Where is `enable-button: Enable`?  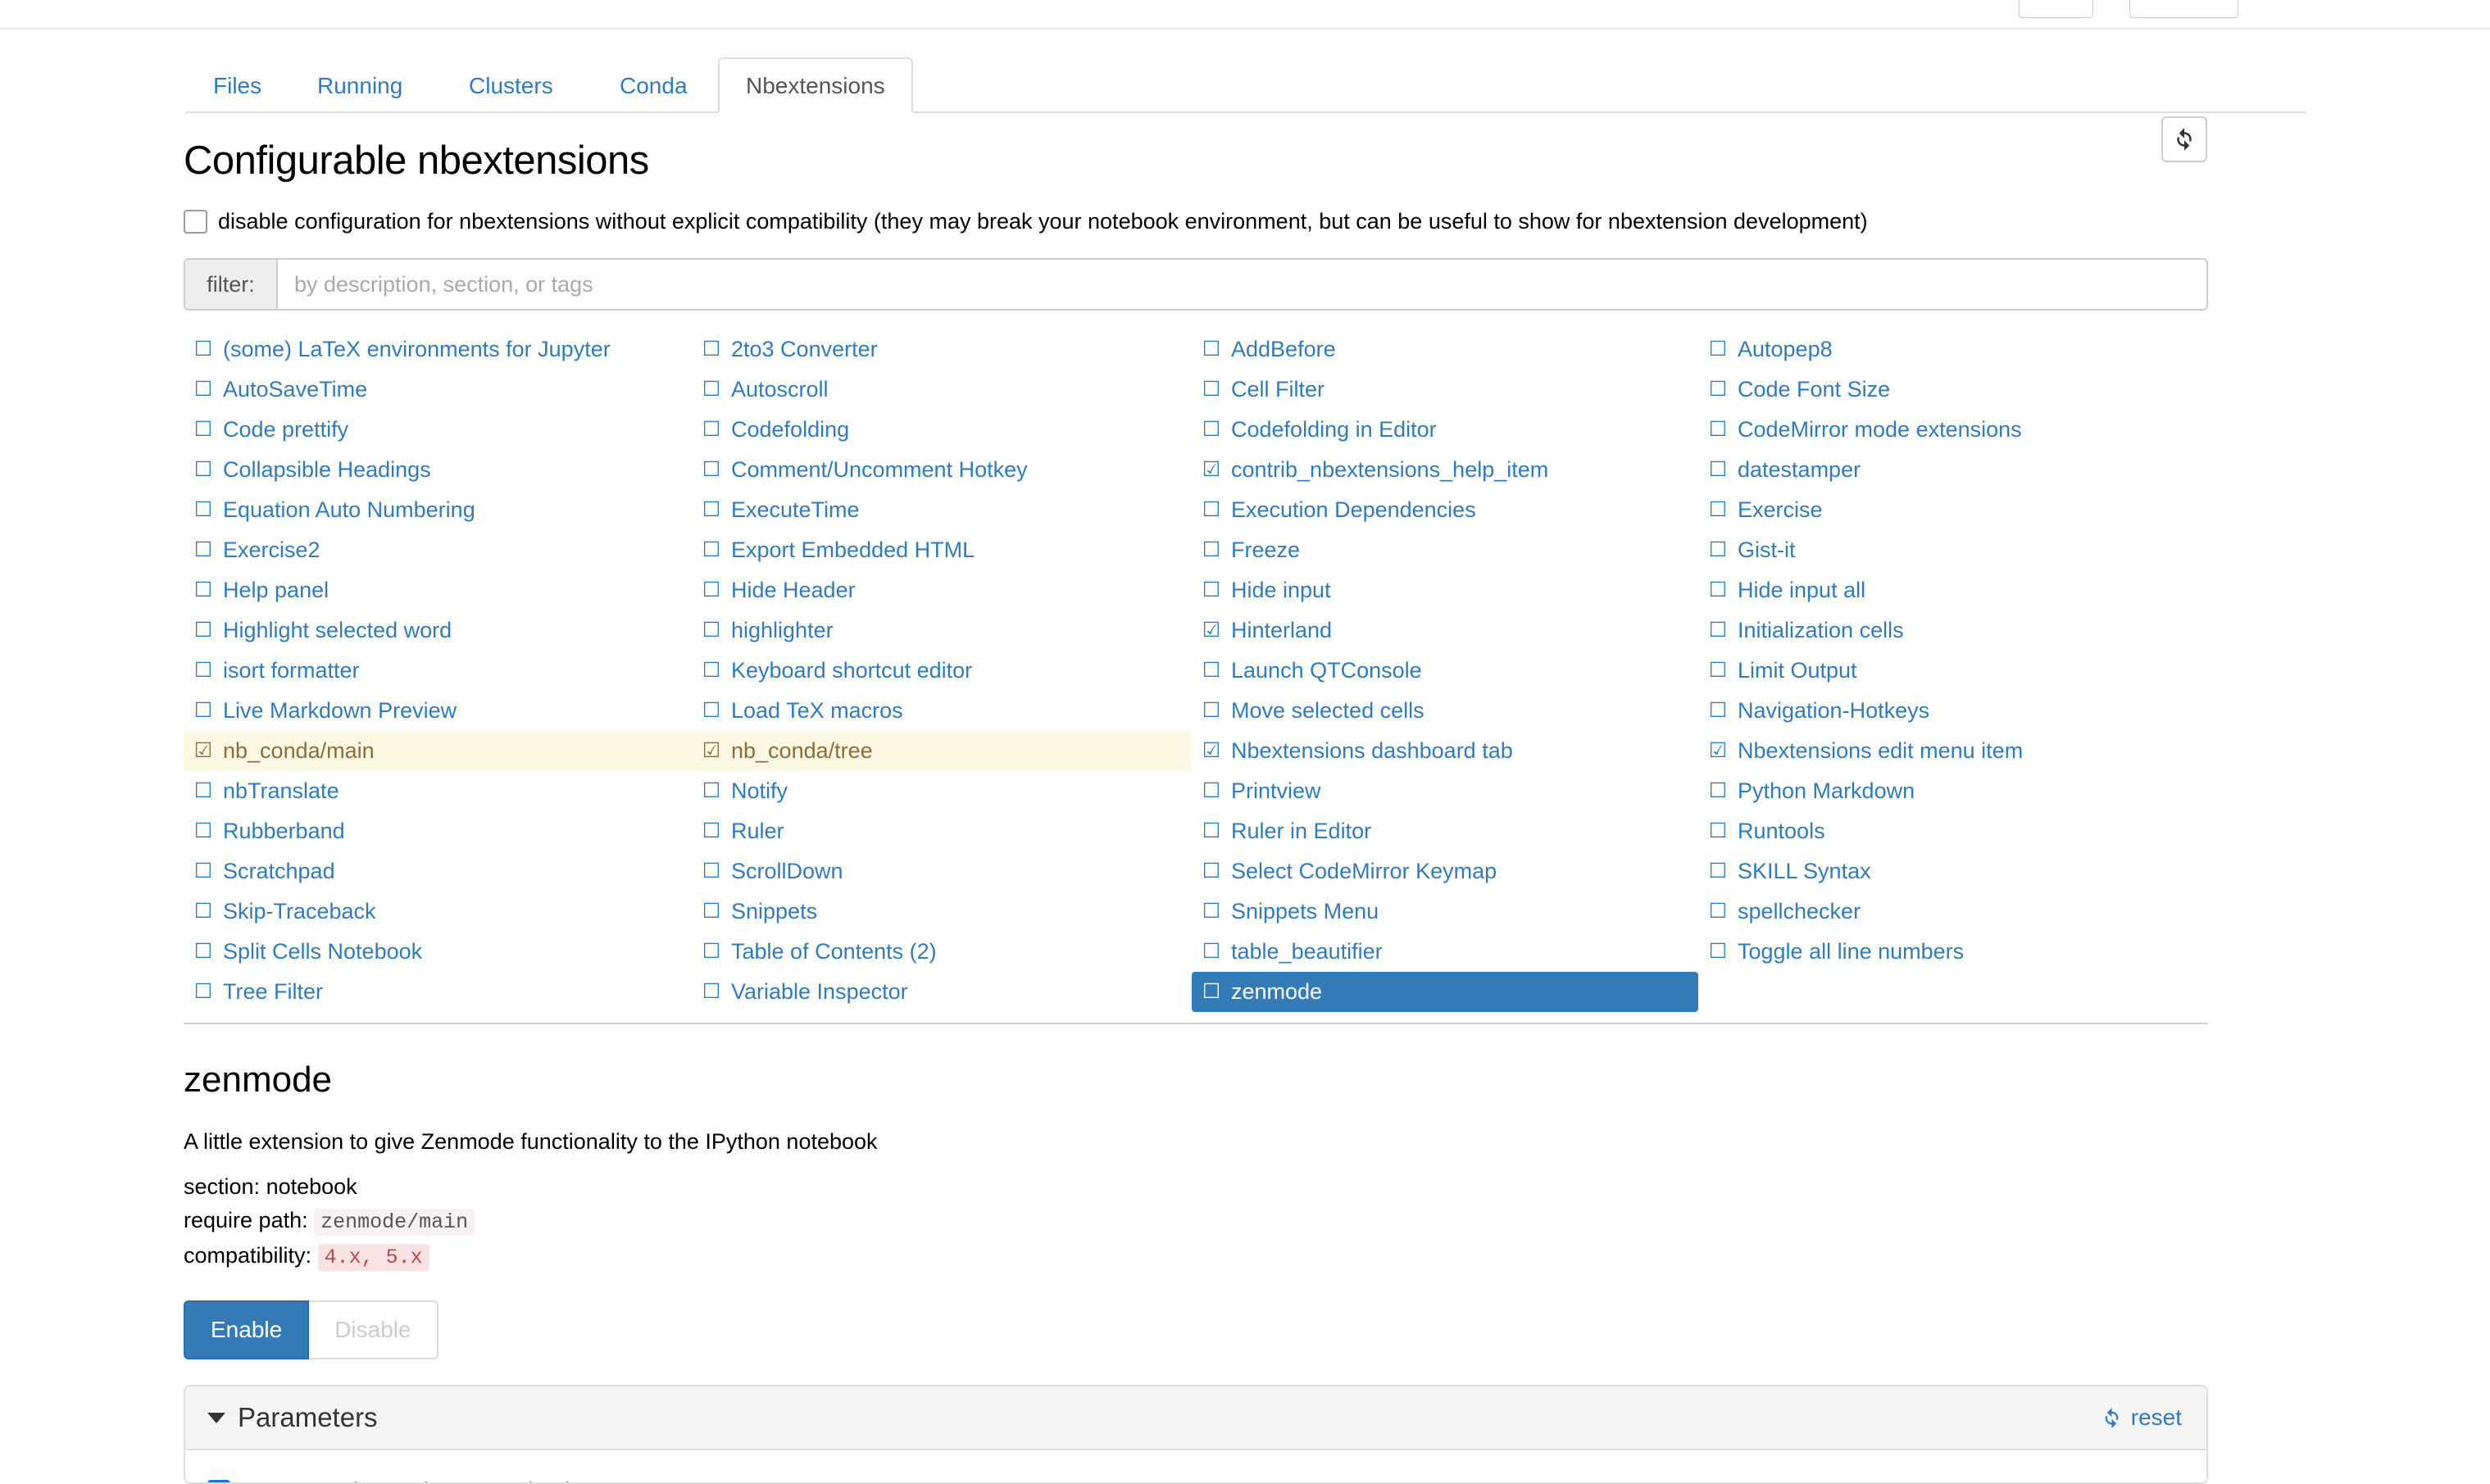 enable-button: Enable is located at coordinates (247, 1329).